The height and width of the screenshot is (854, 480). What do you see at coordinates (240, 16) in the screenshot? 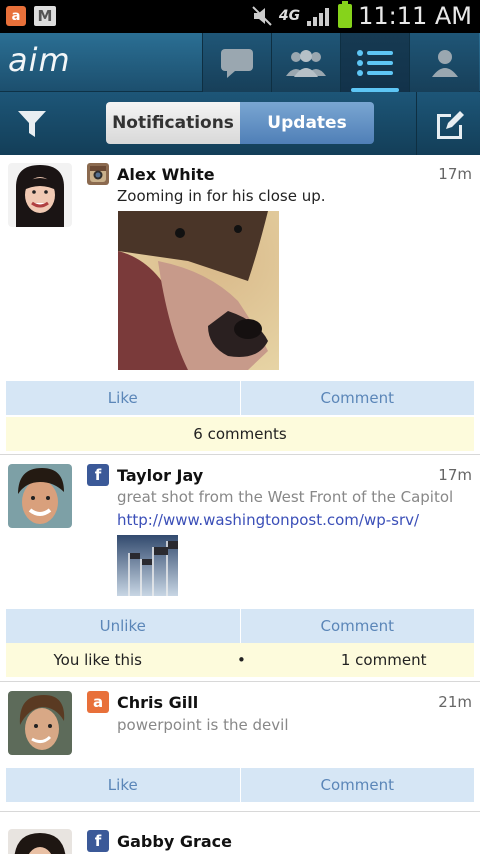
I see `status-bar: a M 4G 11:11 AM` at bounding box center [240, 16].